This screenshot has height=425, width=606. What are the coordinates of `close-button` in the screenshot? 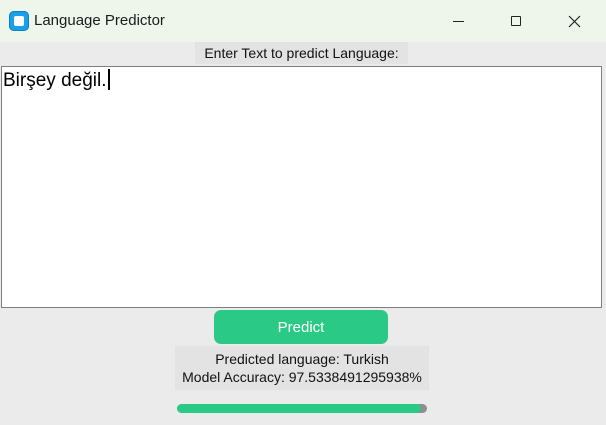 It's located at (574, 21).